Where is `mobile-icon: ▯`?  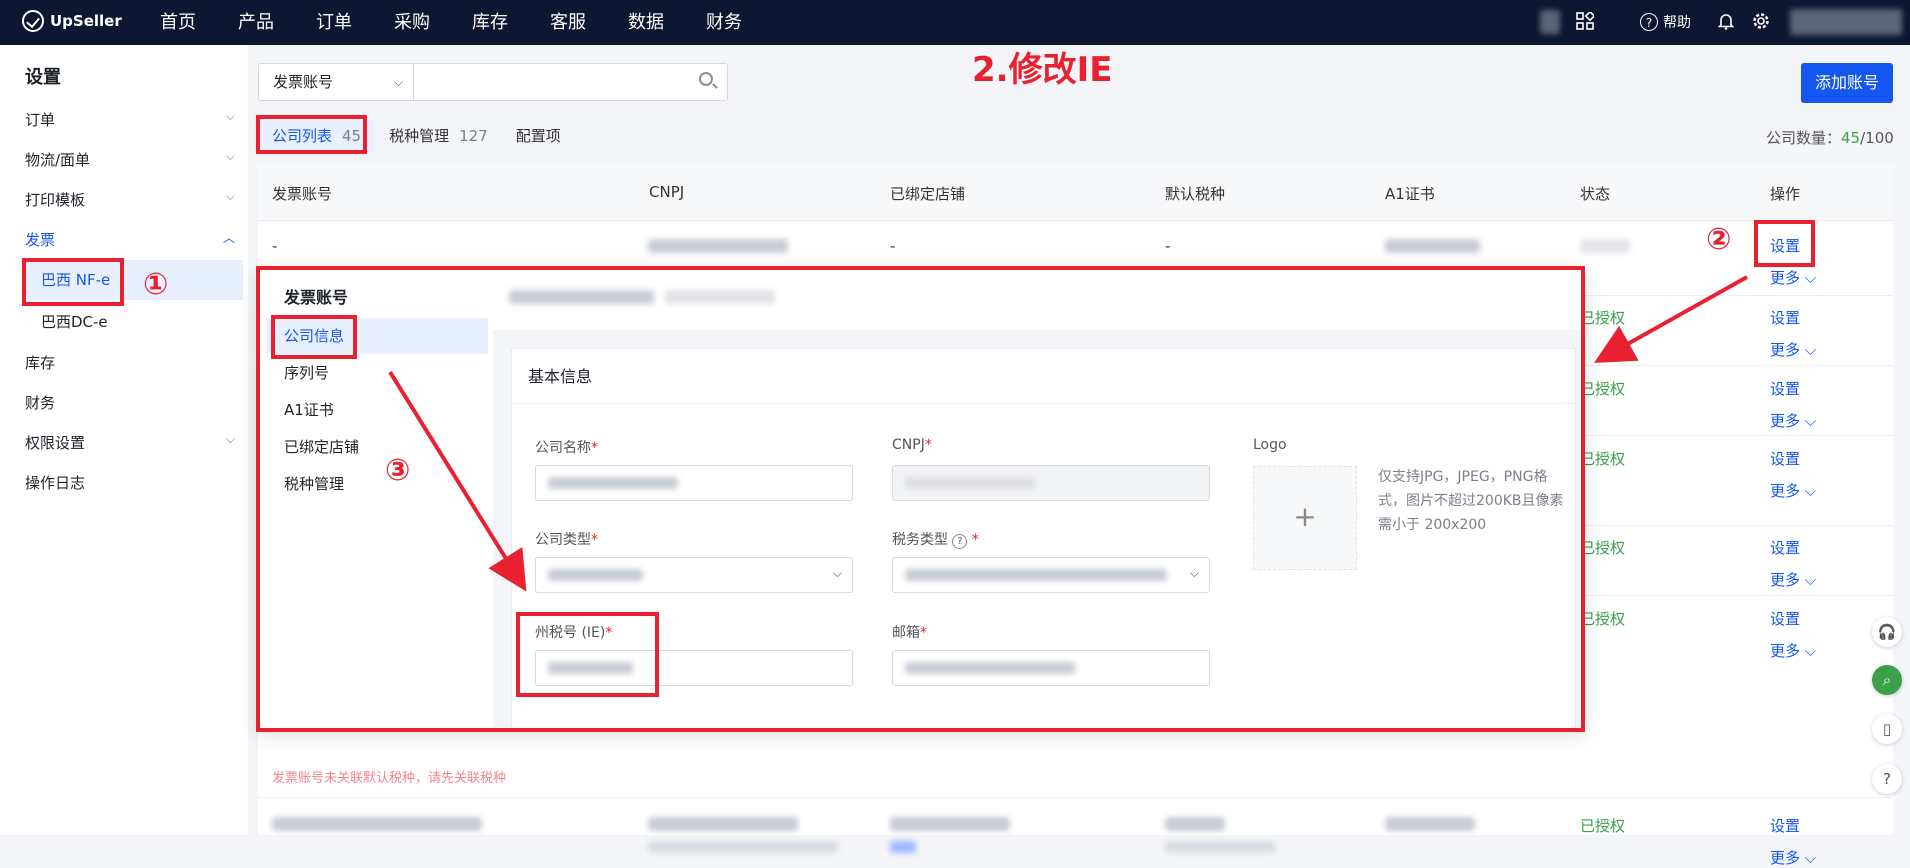
mobile-icon: ▯ is located at coordinates (1887, 729).